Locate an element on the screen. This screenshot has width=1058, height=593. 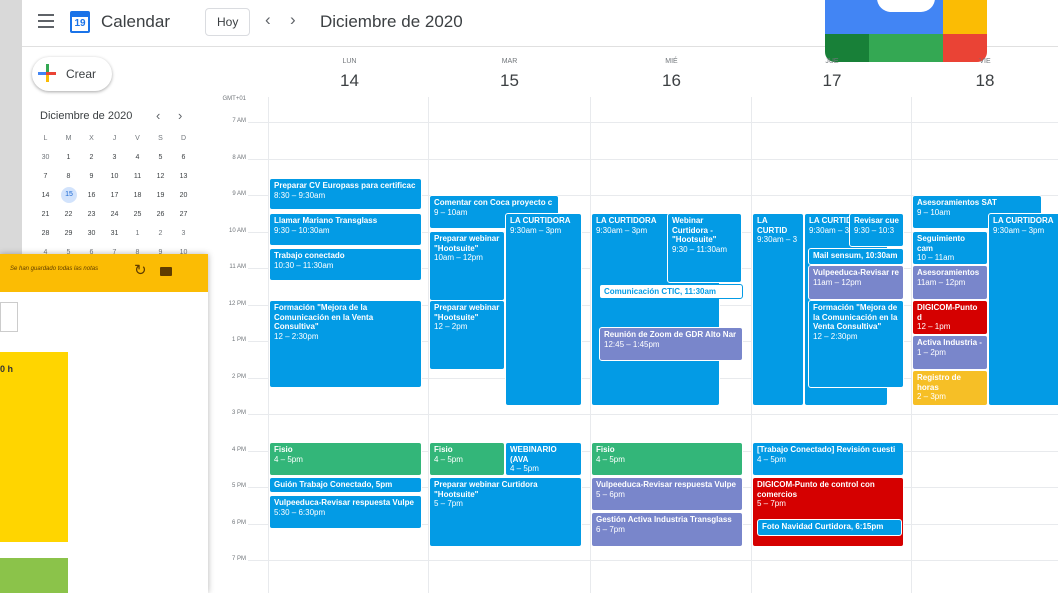
day-header: JUE 17 is located at coordinates (832, 72).